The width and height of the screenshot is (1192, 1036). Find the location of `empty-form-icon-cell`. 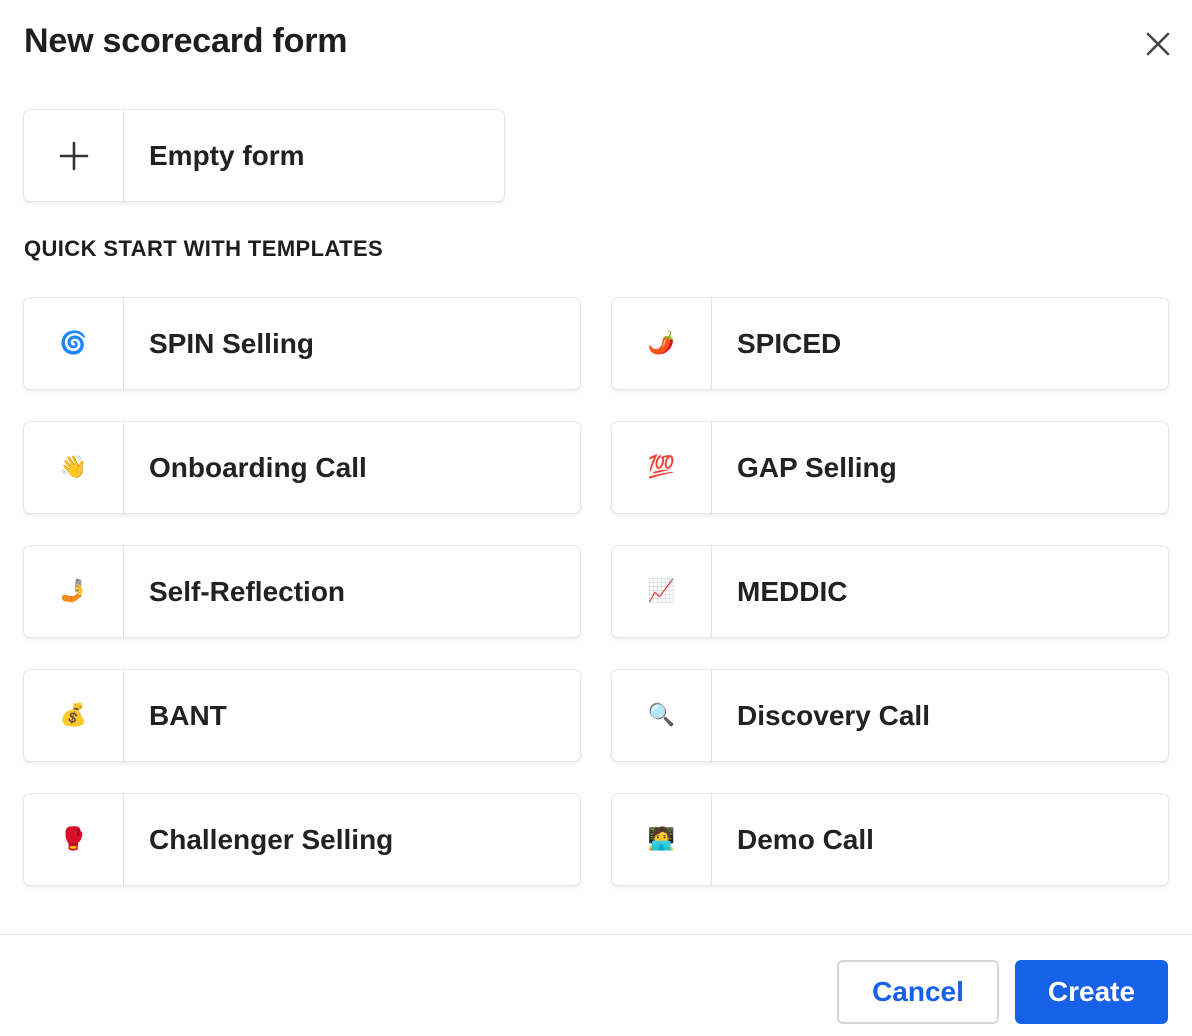

empty-form-icon-cell is located at coordinates (74, 155).